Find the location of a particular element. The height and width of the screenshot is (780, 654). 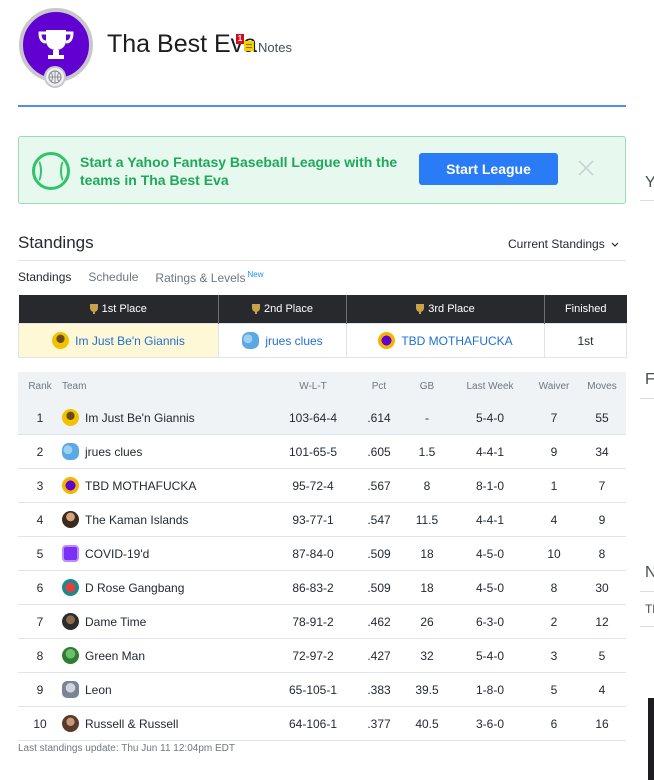

team-name-link: Dame Time is located at coordinates (115, 622).